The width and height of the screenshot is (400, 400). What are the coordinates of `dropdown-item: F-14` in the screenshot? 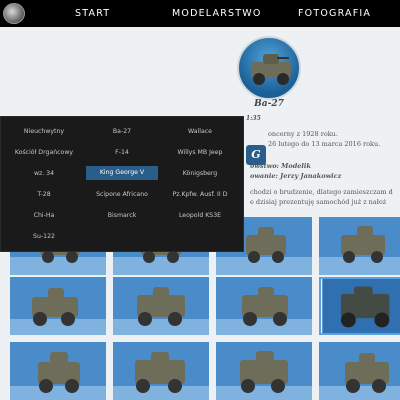 It's located at (122, 153).